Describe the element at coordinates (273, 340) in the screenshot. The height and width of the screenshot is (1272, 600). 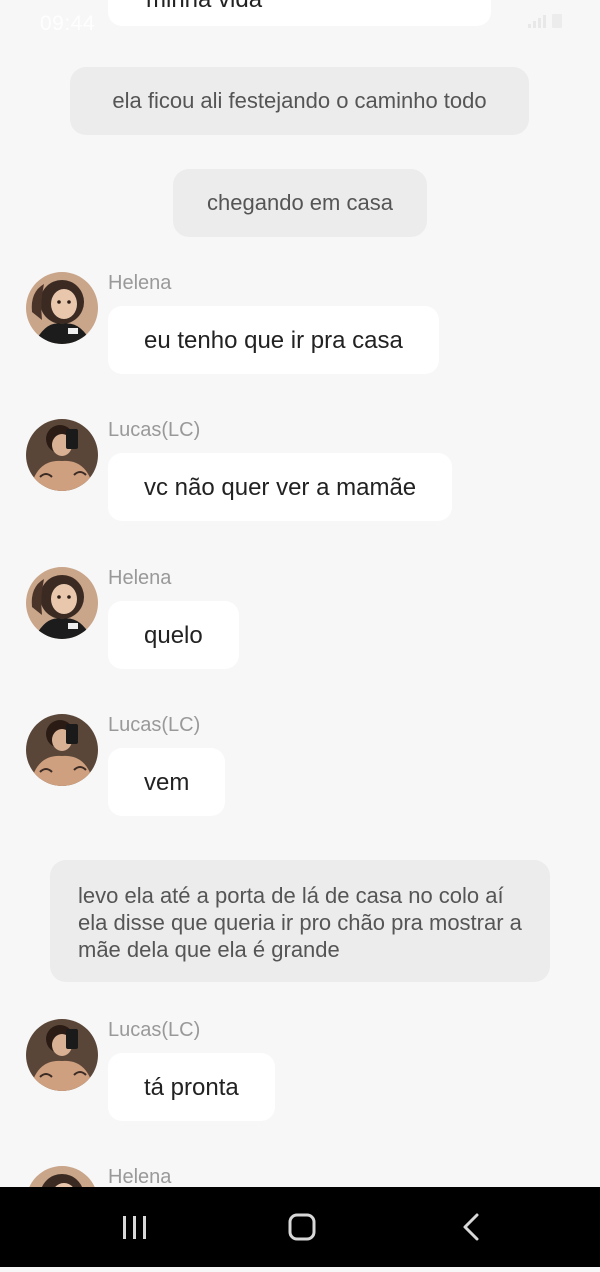
I see `message-bubble: eu tenho que ir pra casa` at that location.